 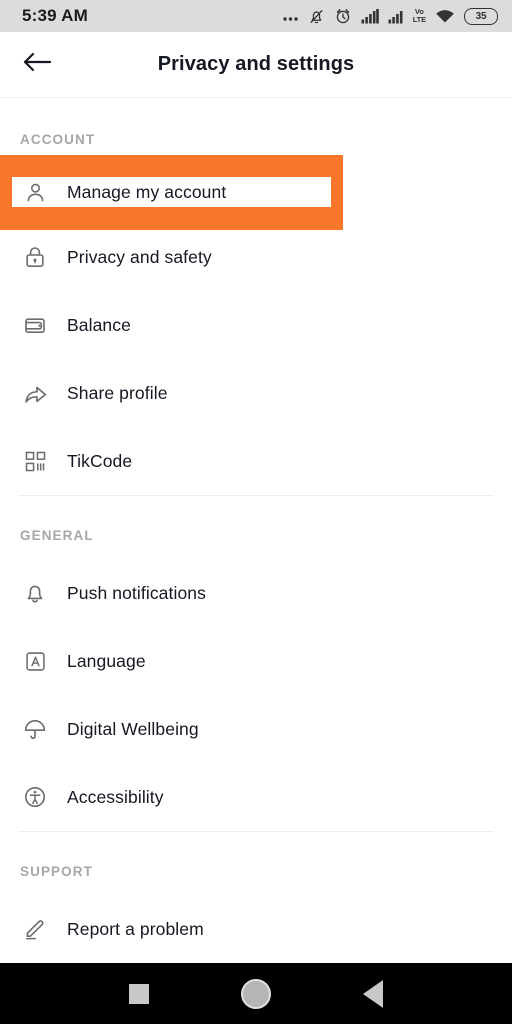 What do you see at coordinates (136, 592) in the screenshot?
I see `list-item-label: Push notifications` at bounding box center [136, 592].